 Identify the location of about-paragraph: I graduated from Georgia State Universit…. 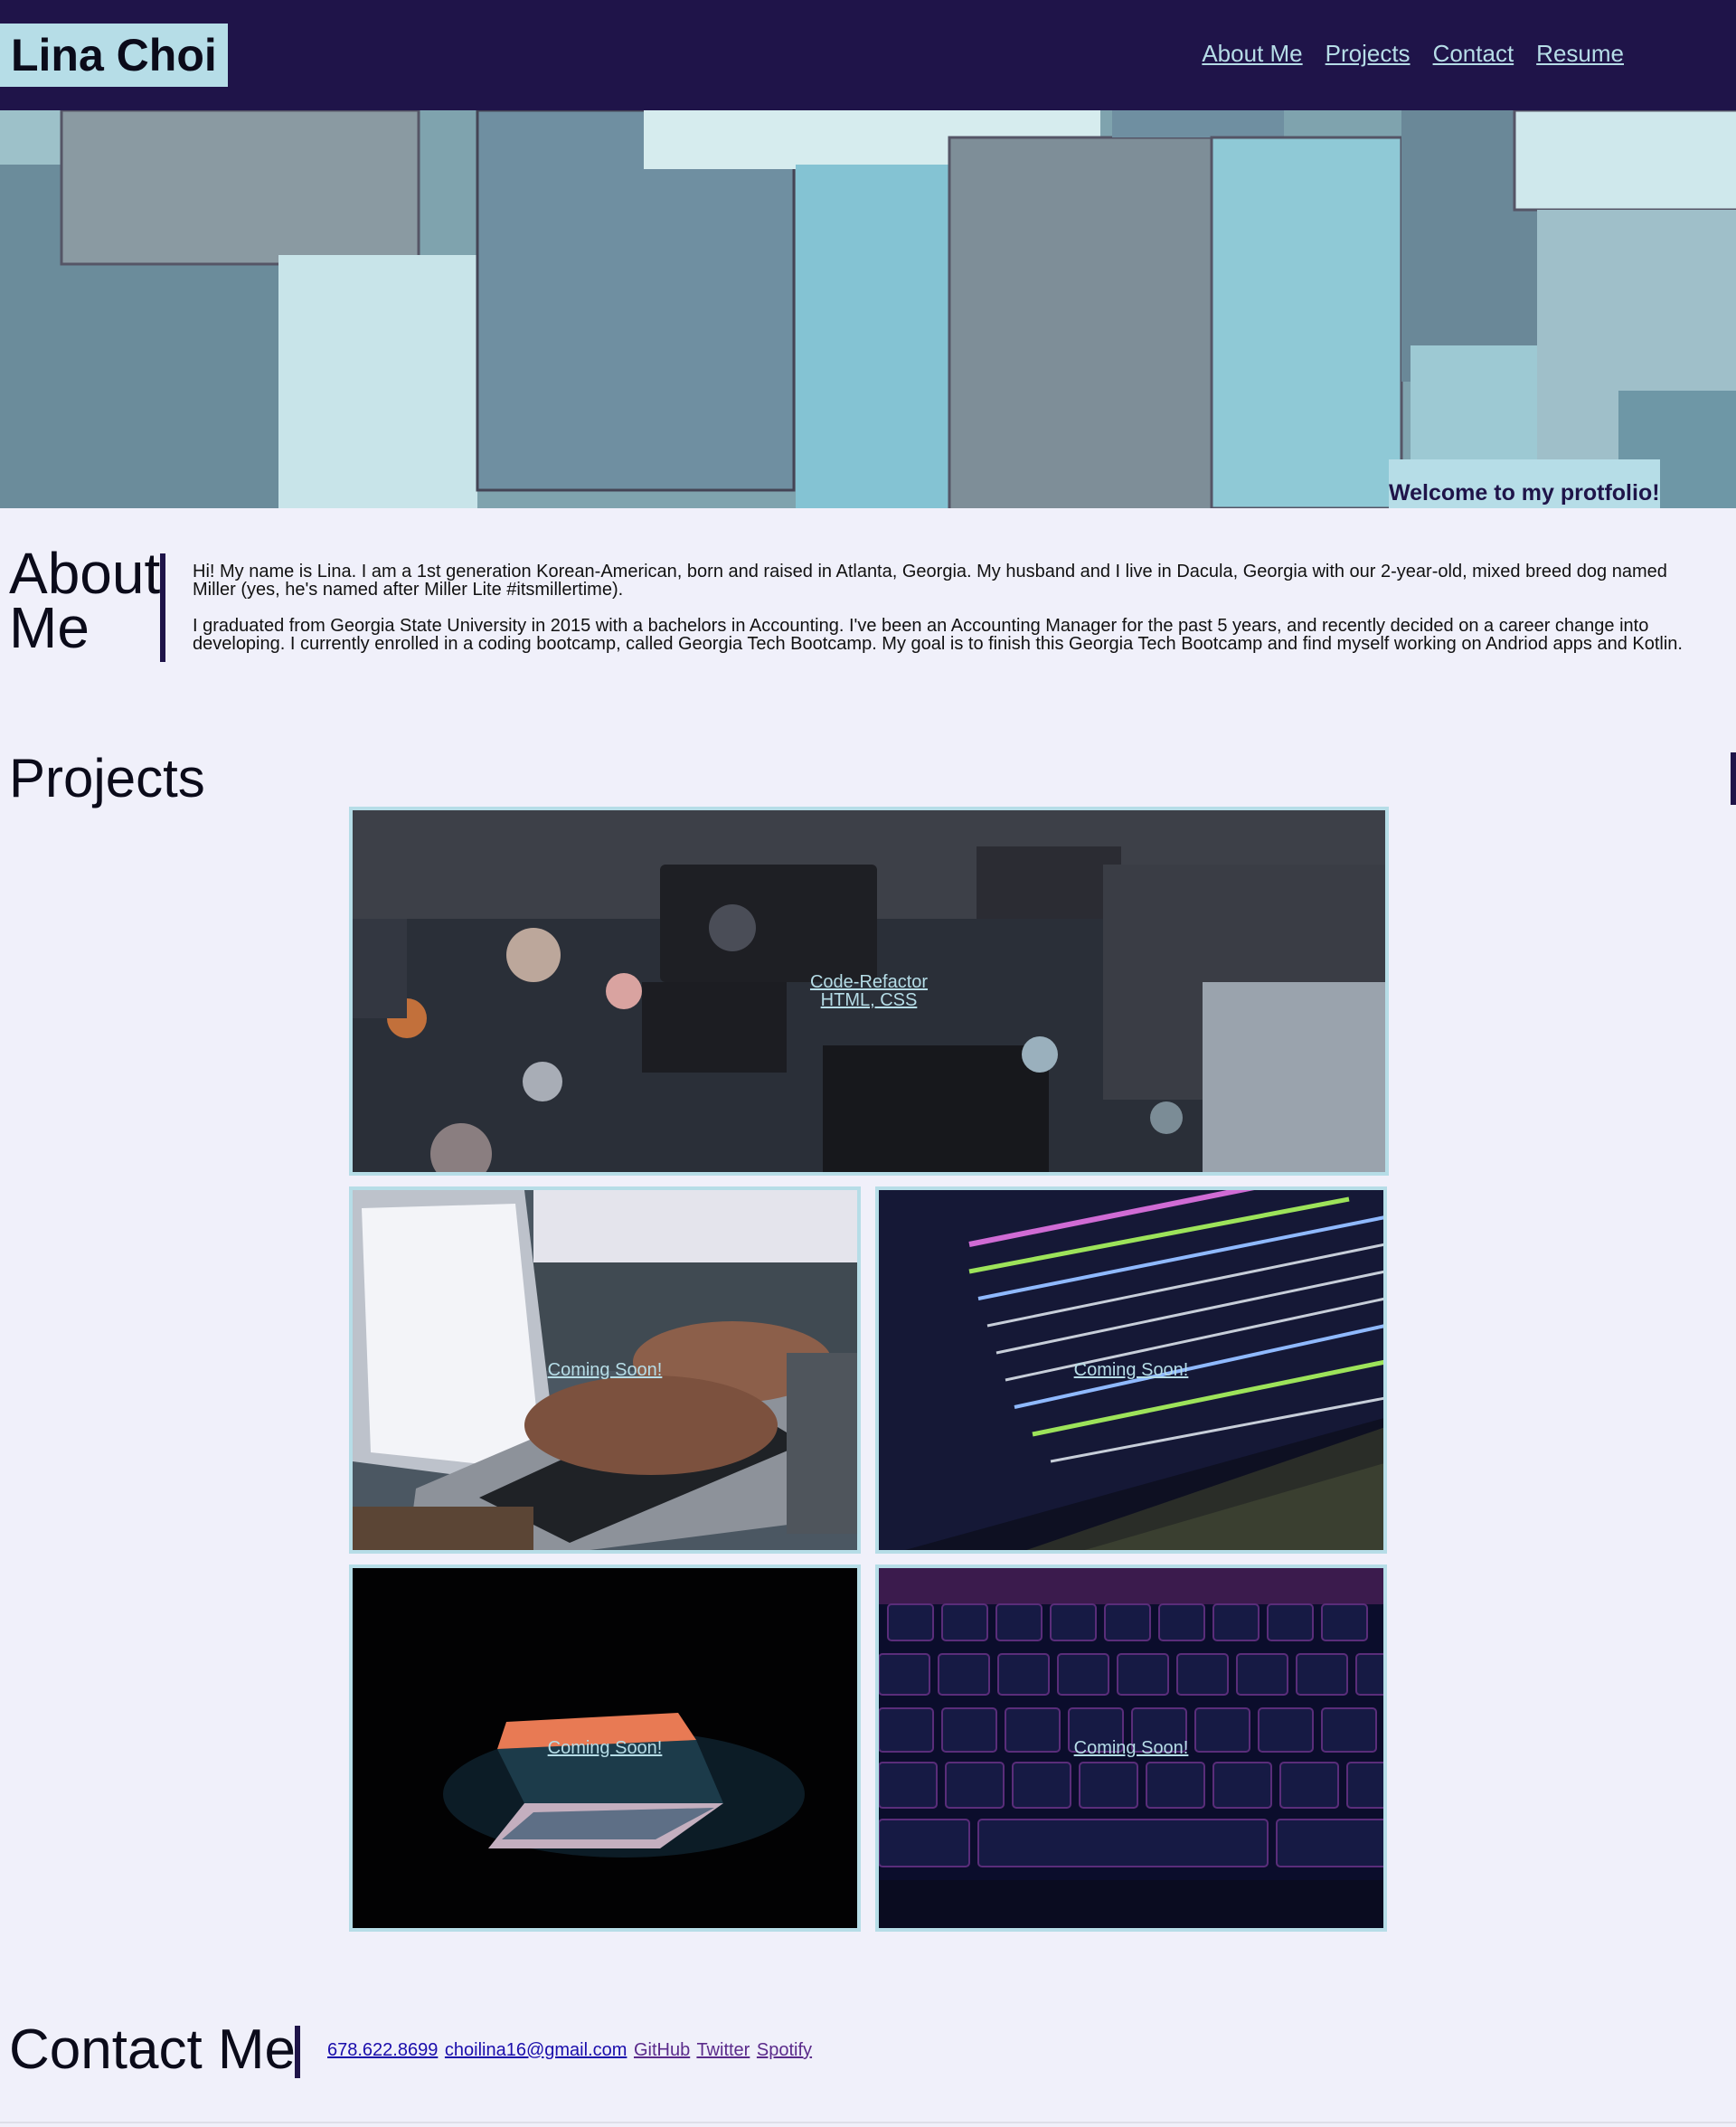
(938, 635).